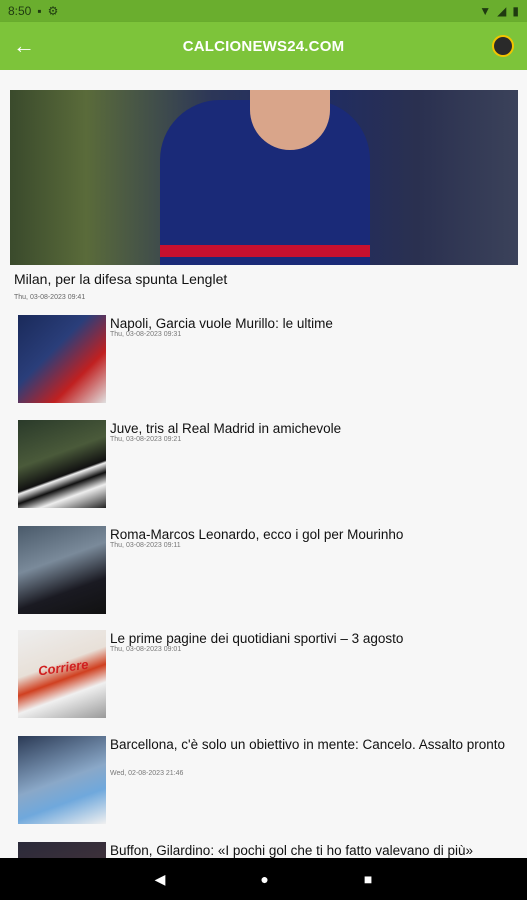  What do you see at coordinates (20, 11) in the screenshot?
I see `clock: 8:50` at bounding box center [20, 11].